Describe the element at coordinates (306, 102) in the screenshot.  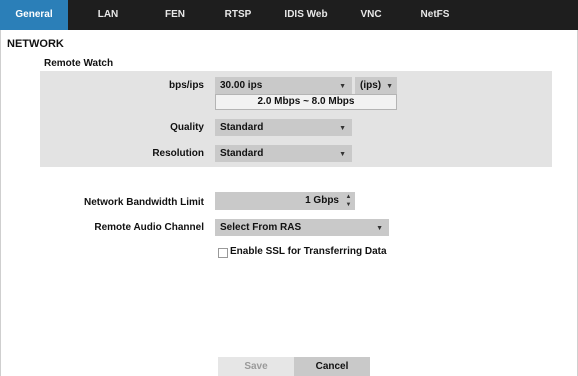
I see `bandwidth-range-display: 2.0 Mbps ~ 8.0 Mbps` at that location.